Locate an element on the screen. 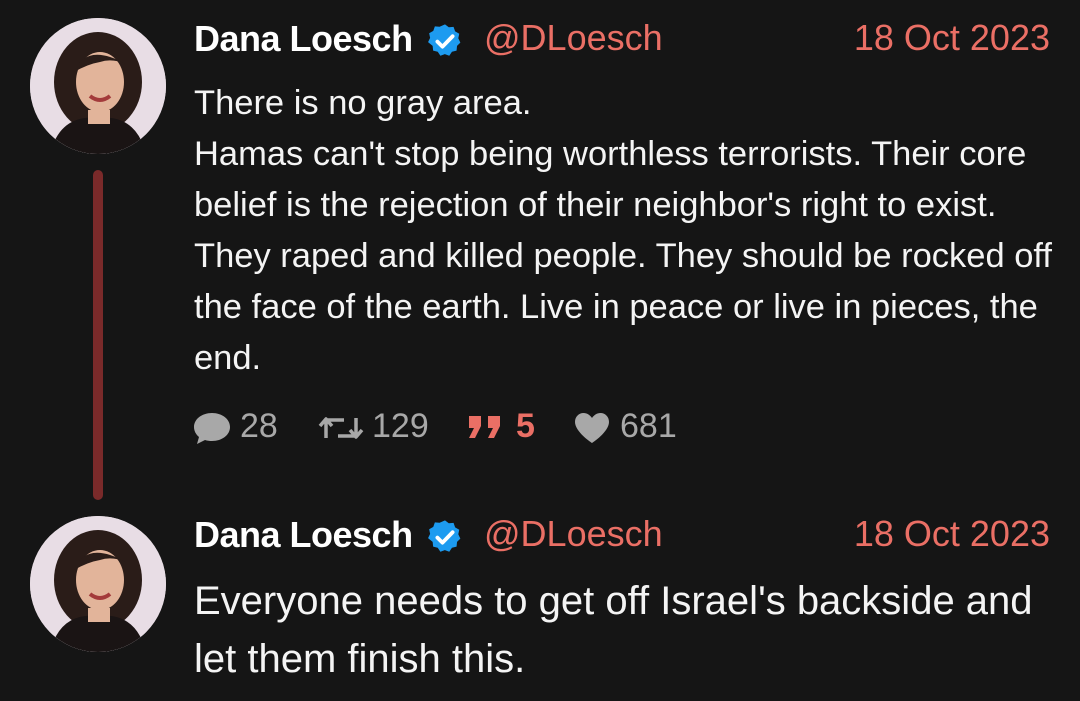 Image resolution: width=1080 pixels, height=701 pixels. speech-bubble-icon is located at coordinates (212, 428).